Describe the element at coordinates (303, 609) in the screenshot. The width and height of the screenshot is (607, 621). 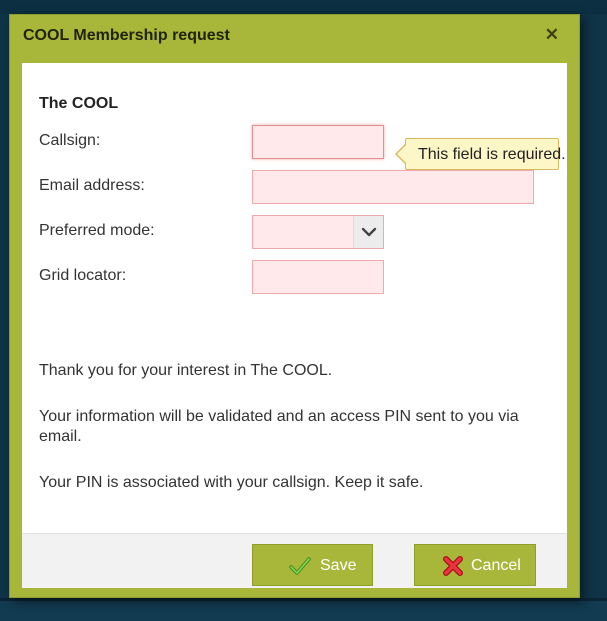
I see `page-background-bottom` at that location.